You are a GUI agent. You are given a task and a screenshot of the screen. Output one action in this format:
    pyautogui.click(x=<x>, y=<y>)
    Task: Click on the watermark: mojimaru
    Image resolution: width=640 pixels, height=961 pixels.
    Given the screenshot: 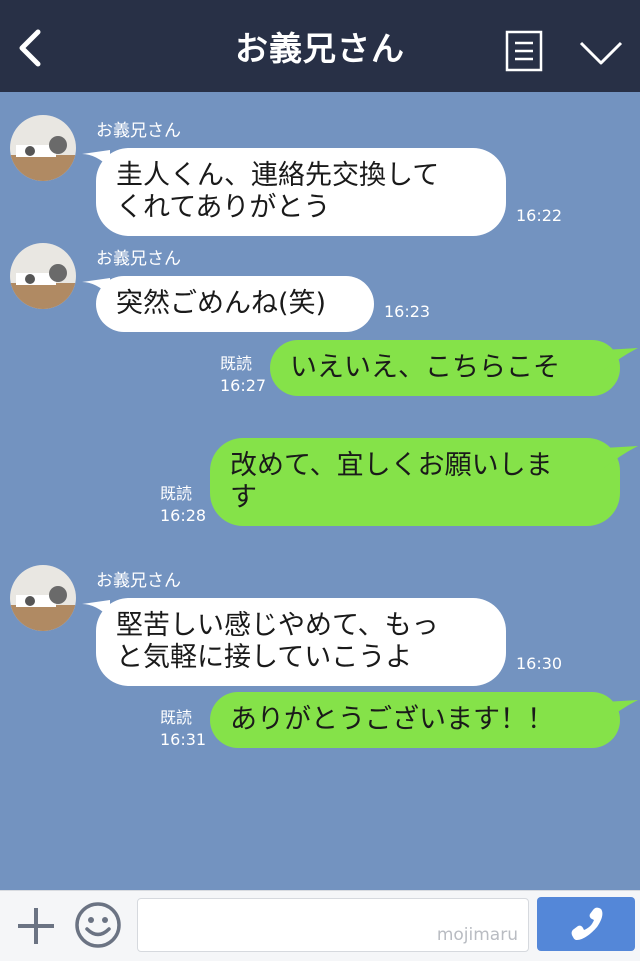 What is the action you would take?
    pyautogui.click(x=477, y=935)
    